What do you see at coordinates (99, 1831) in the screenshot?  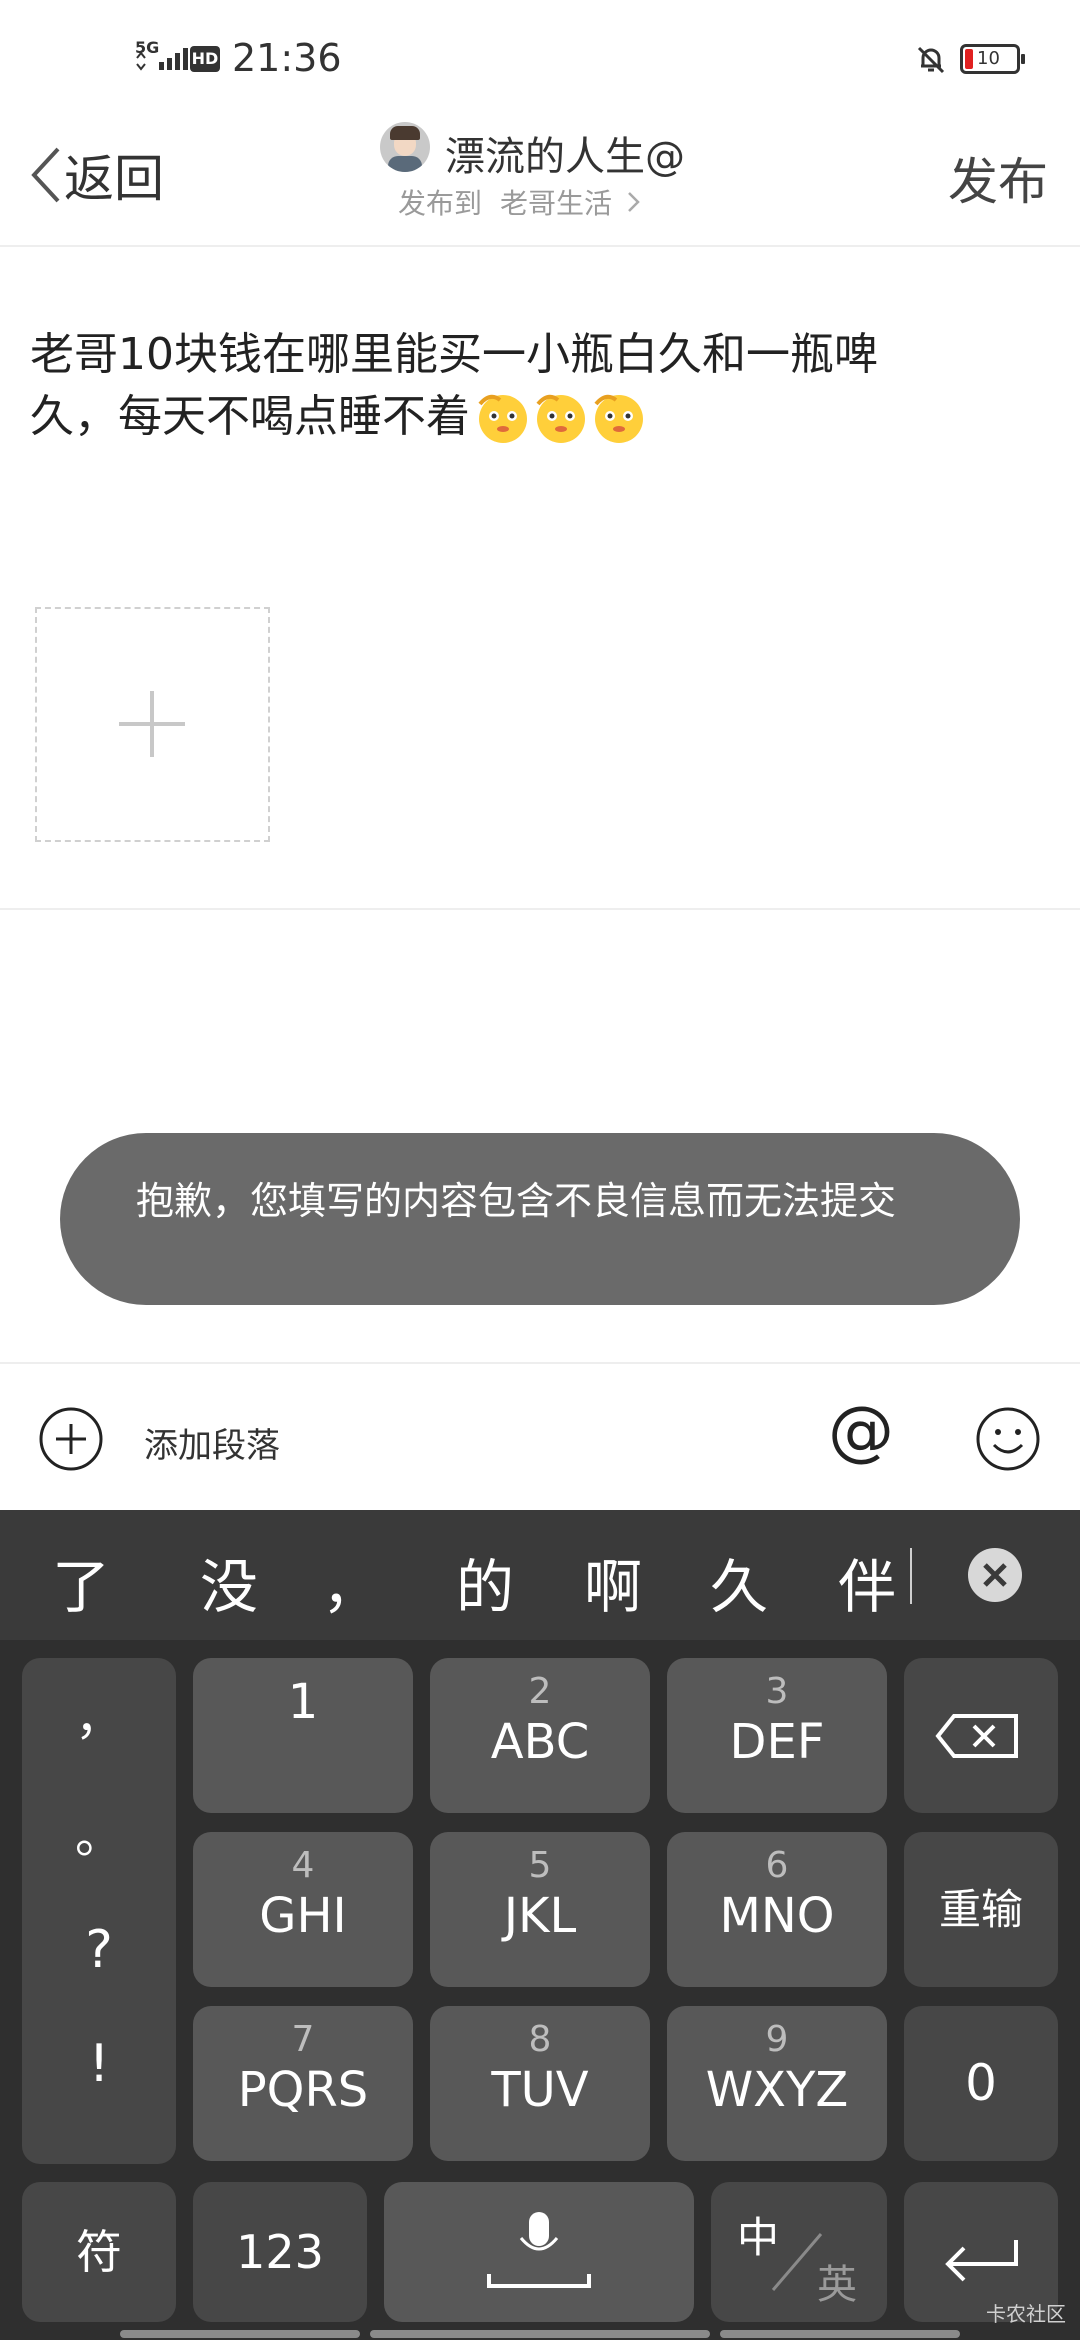 I see `punct-period: 。` at bounding box center [99, 1831].